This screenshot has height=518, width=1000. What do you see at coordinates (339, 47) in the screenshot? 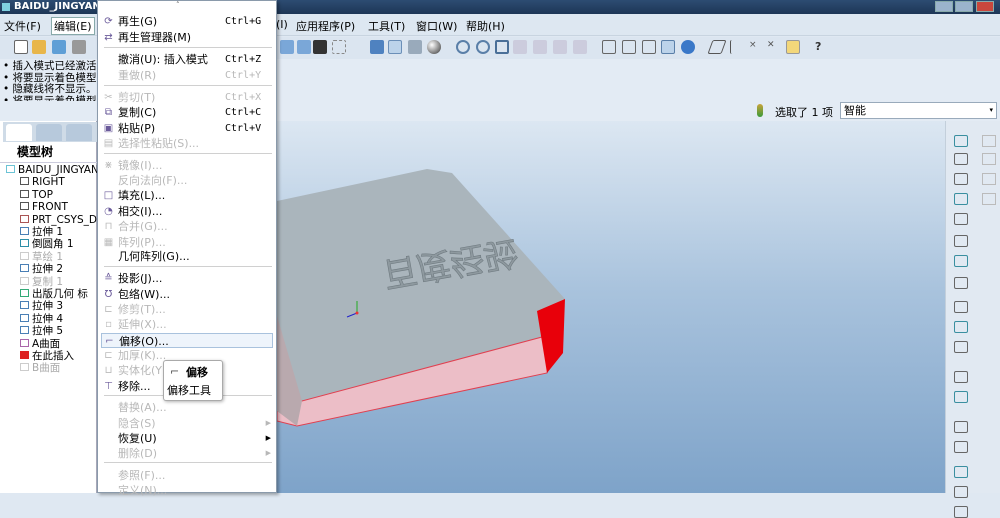
I see `select-box-icon` at bounding box center [339, 47].